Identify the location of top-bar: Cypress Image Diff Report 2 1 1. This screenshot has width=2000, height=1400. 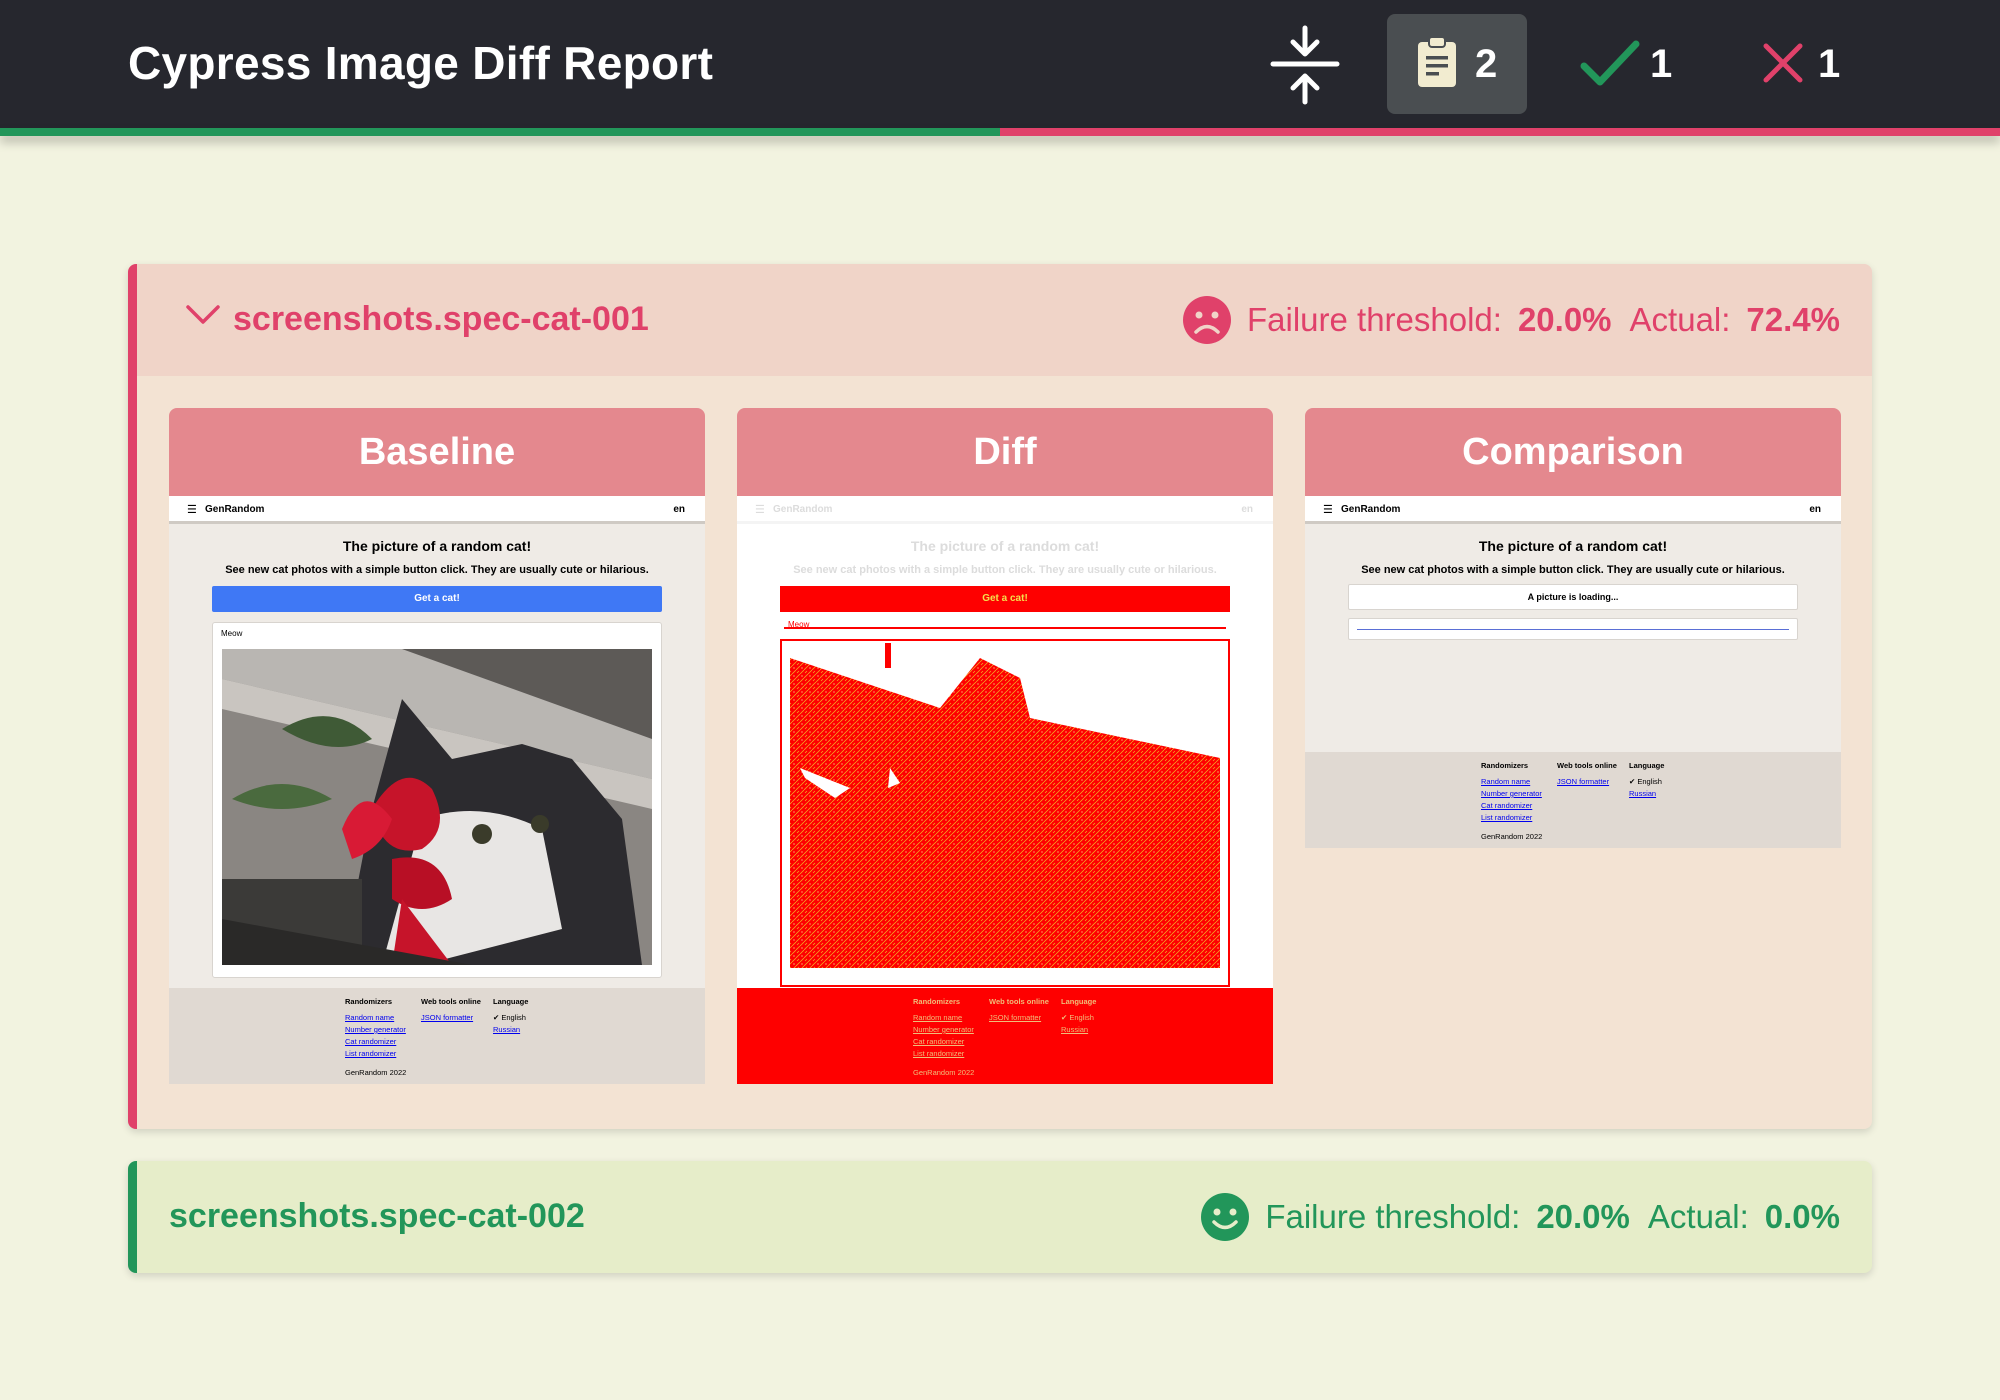
(1000, 64).